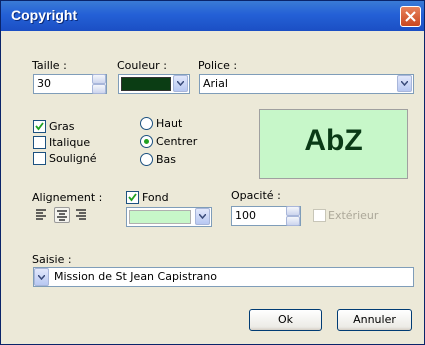  What do you see at coordinates (293, 211) in the screenshot?
I see `opacity-up-arrow-icon` at bounding box center [293, 211].